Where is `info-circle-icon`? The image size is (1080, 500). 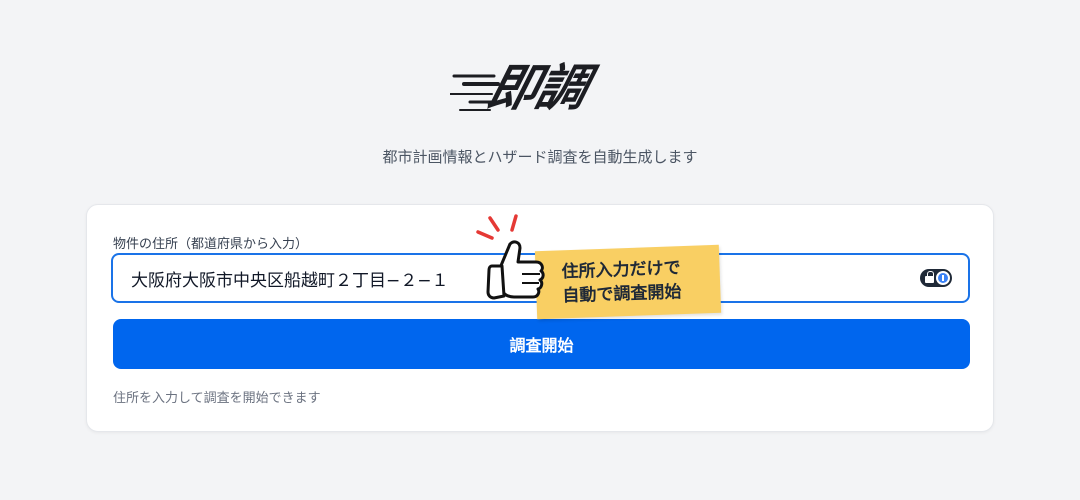
info-circle-icon is located at coordinates (943, 278).